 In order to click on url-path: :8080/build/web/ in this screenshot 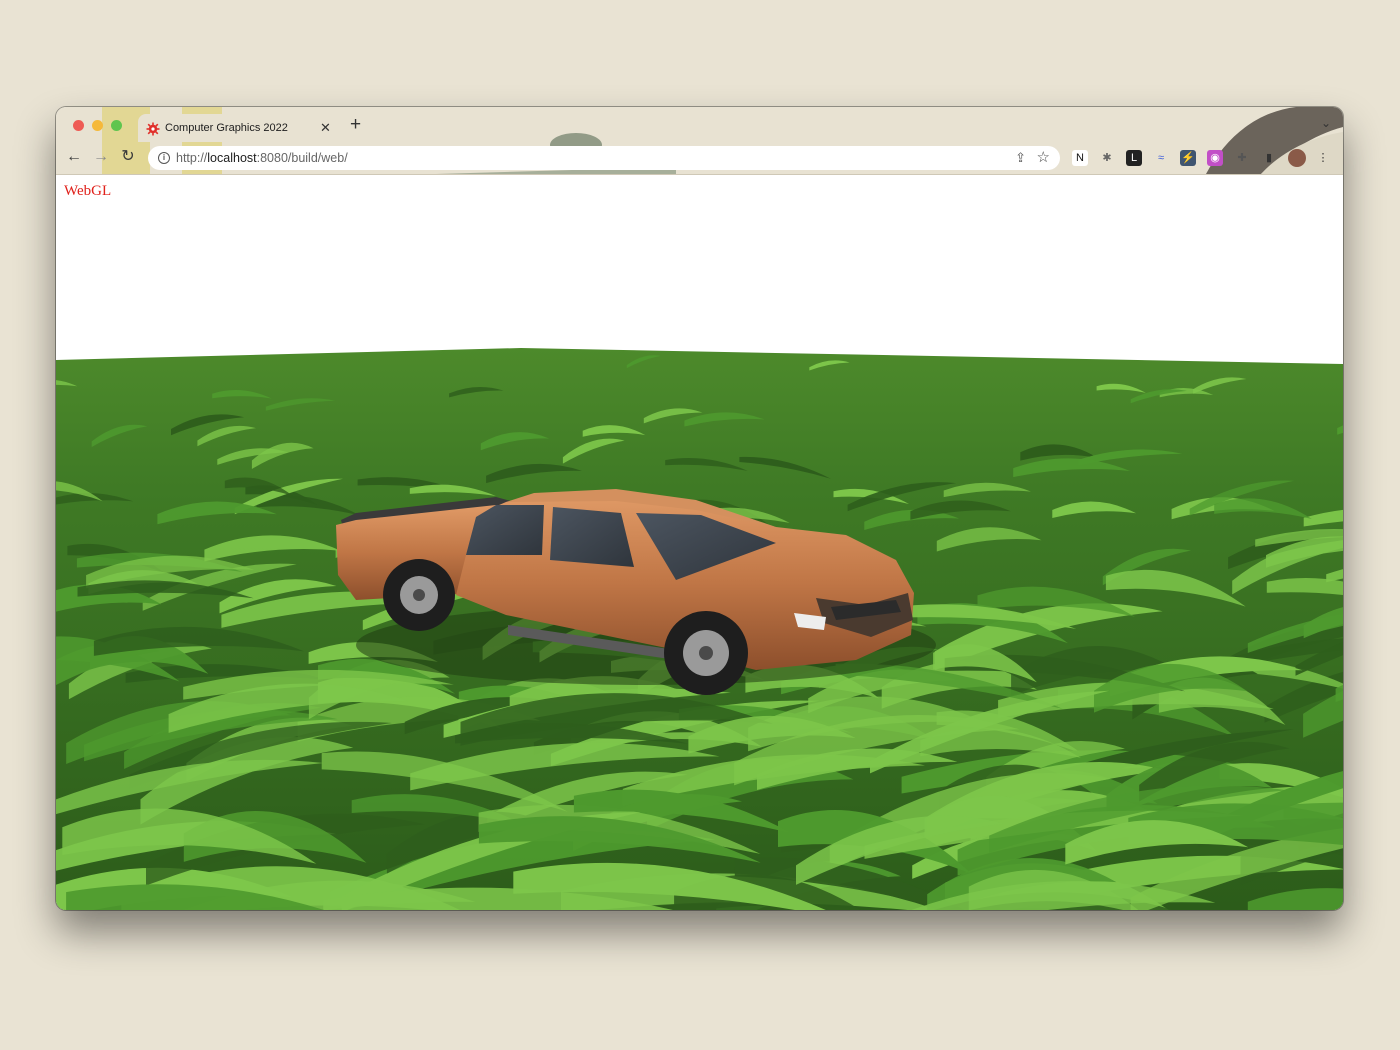, I will do `click(302, 158)`.